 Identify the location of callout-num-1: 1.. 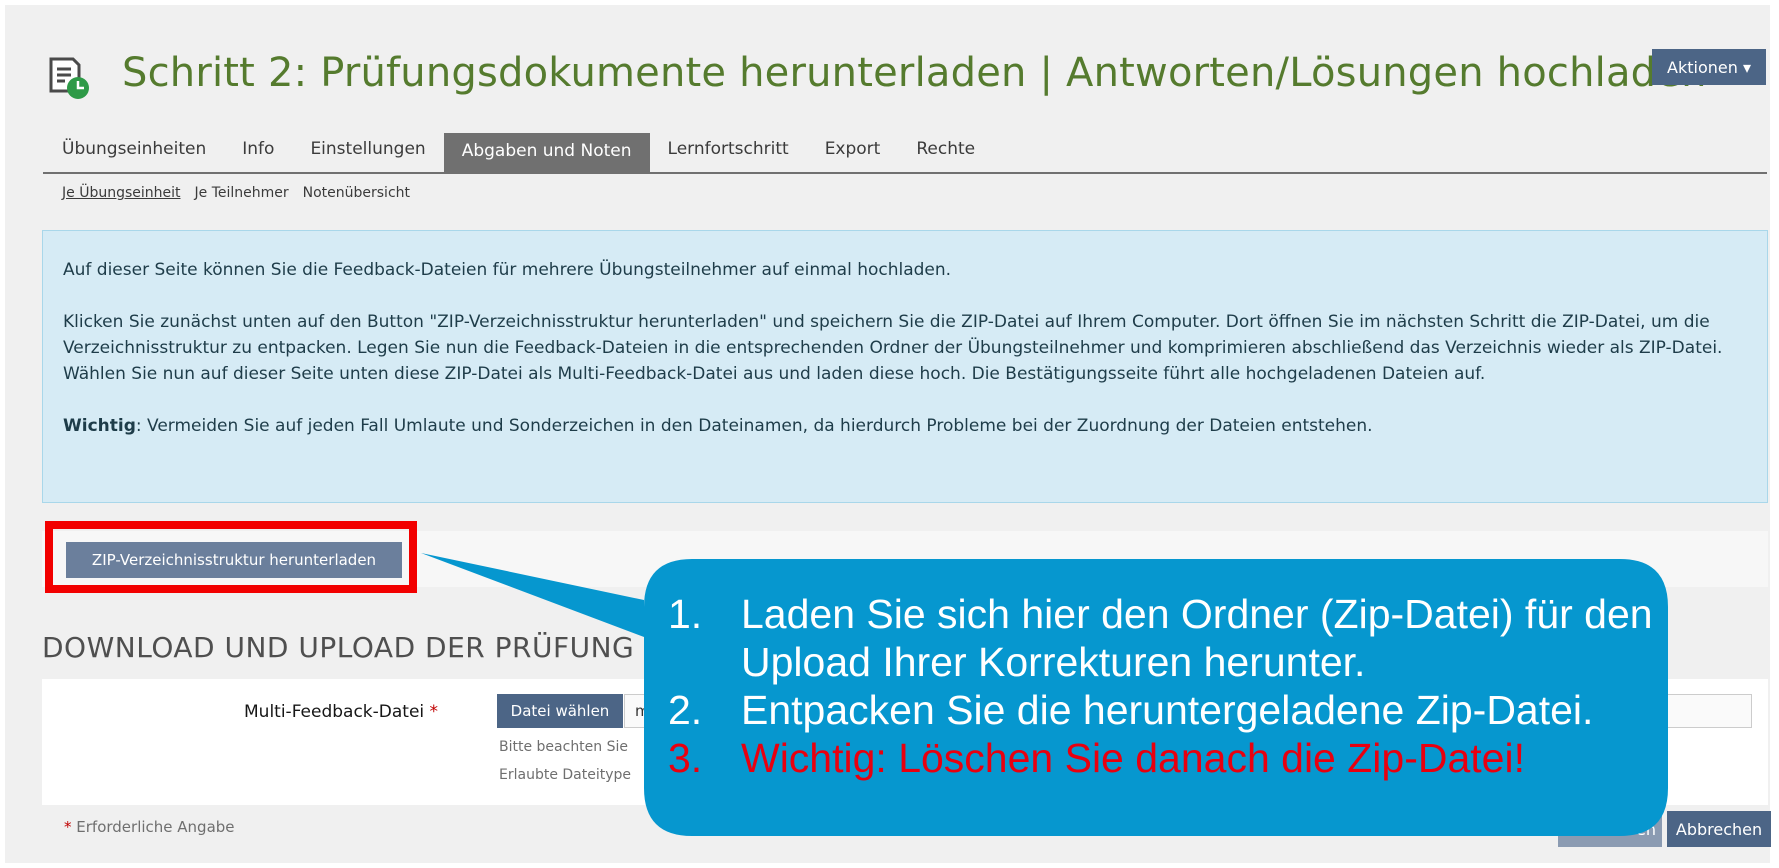
(685, 614).